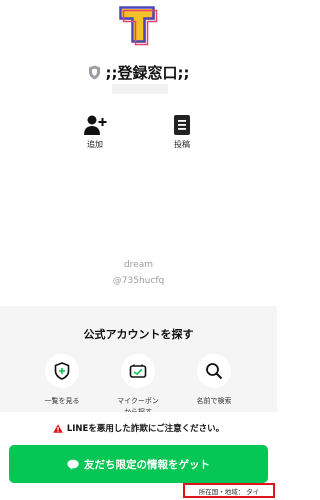  I want to click on name-search-button: 名前で検索, so click(214, 380).